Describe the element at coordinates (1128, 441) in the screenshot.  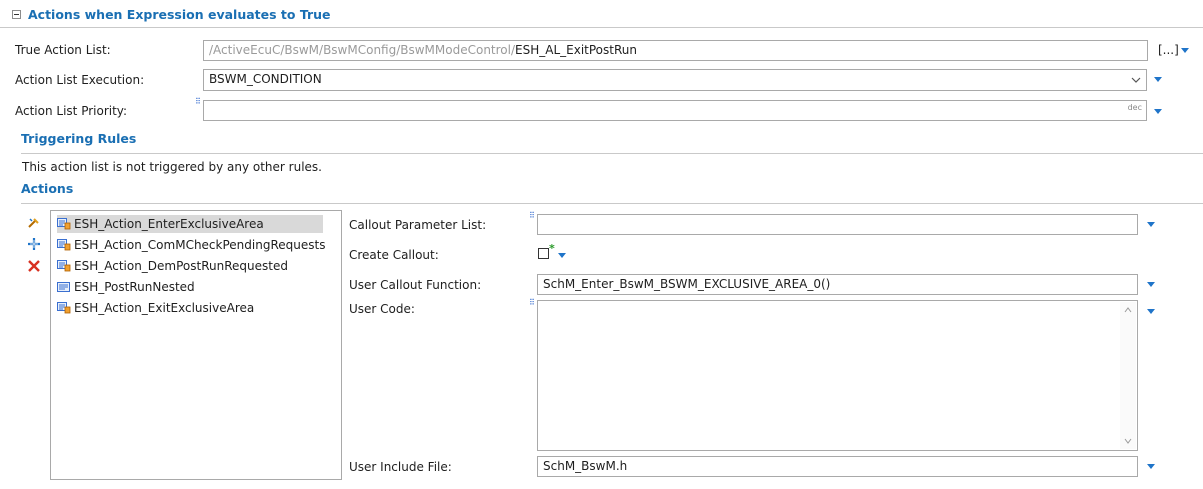
I see `scroll-down-icon` at that location.